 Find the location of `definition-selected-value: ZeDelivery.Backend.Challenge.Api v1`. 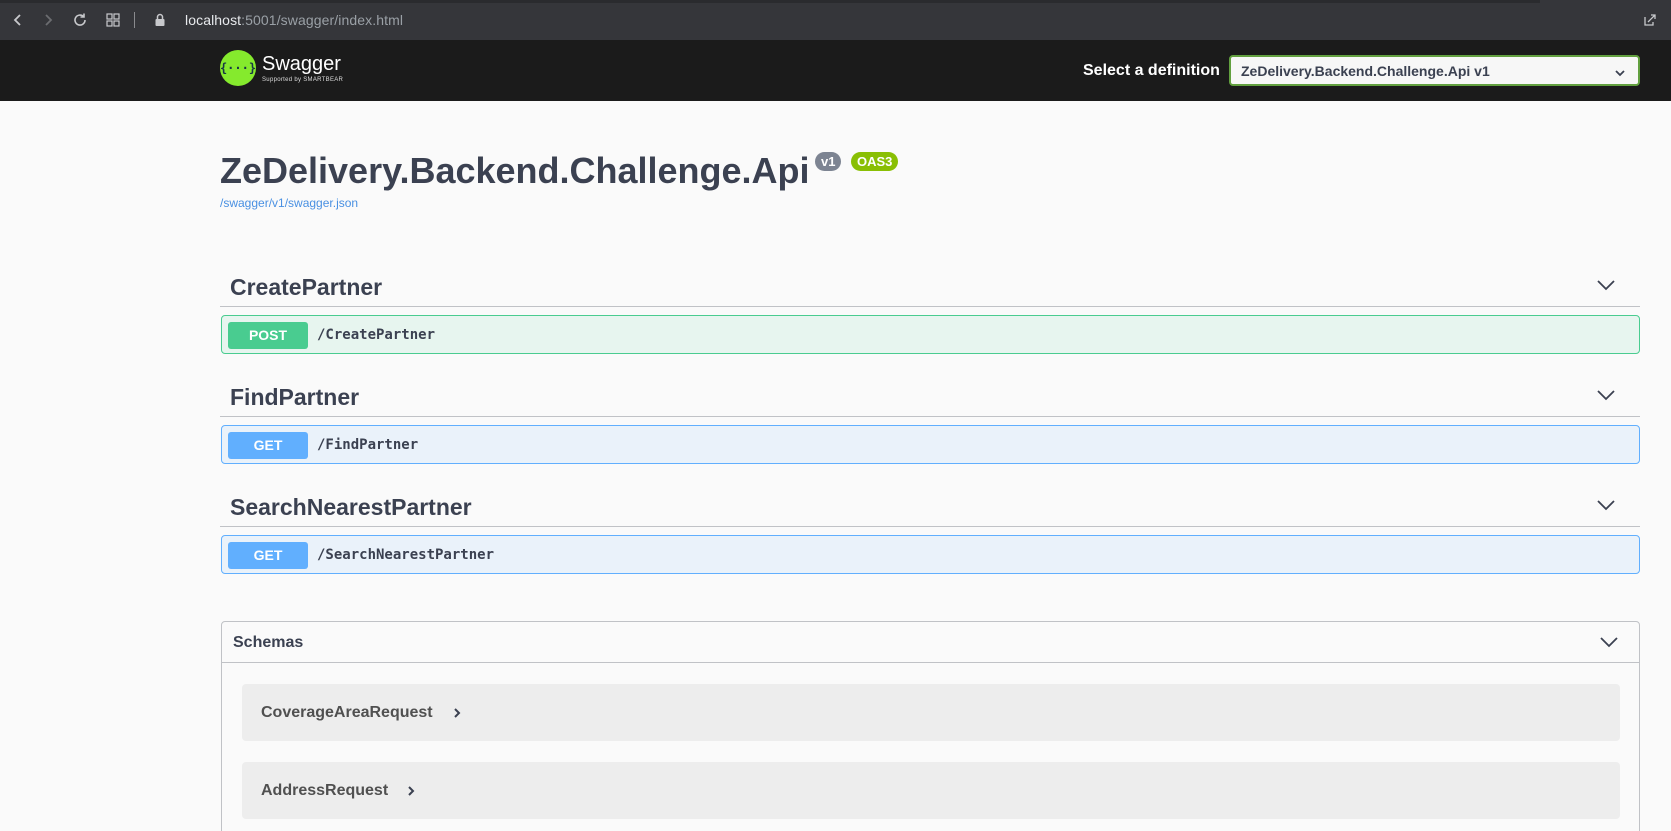

definition-selected-value: ZeDelivery.Backend.Challenge.Api v1 is located at coordinates (1365, 71).